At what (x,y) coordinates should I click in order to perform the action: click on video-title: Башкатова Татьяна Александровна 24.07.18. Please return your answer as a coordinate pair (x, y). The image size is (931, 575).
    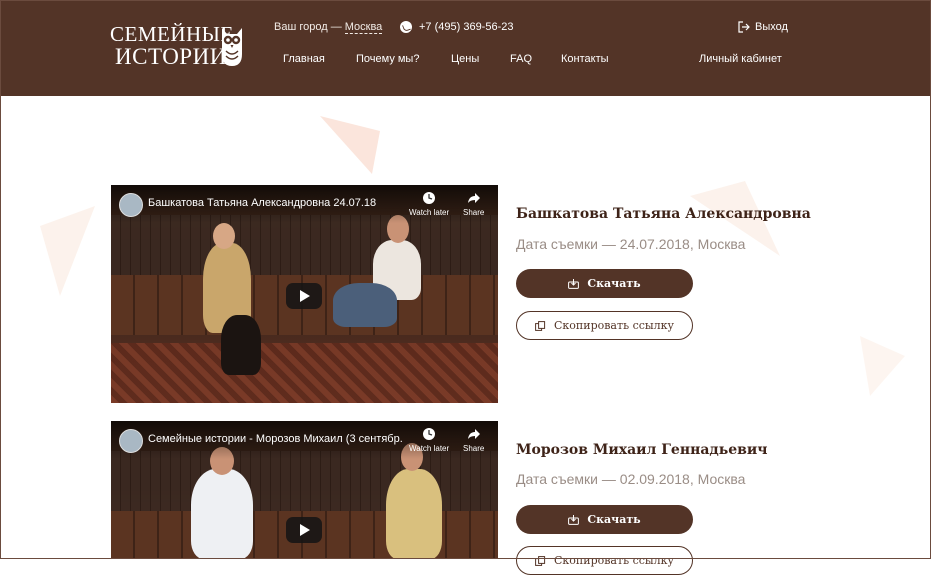
    Looking at the image, I should click on (262, 203).